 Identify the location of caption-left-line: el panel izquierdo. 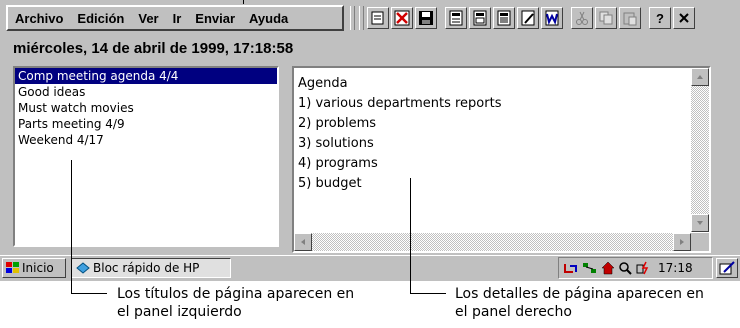
(179, 312).